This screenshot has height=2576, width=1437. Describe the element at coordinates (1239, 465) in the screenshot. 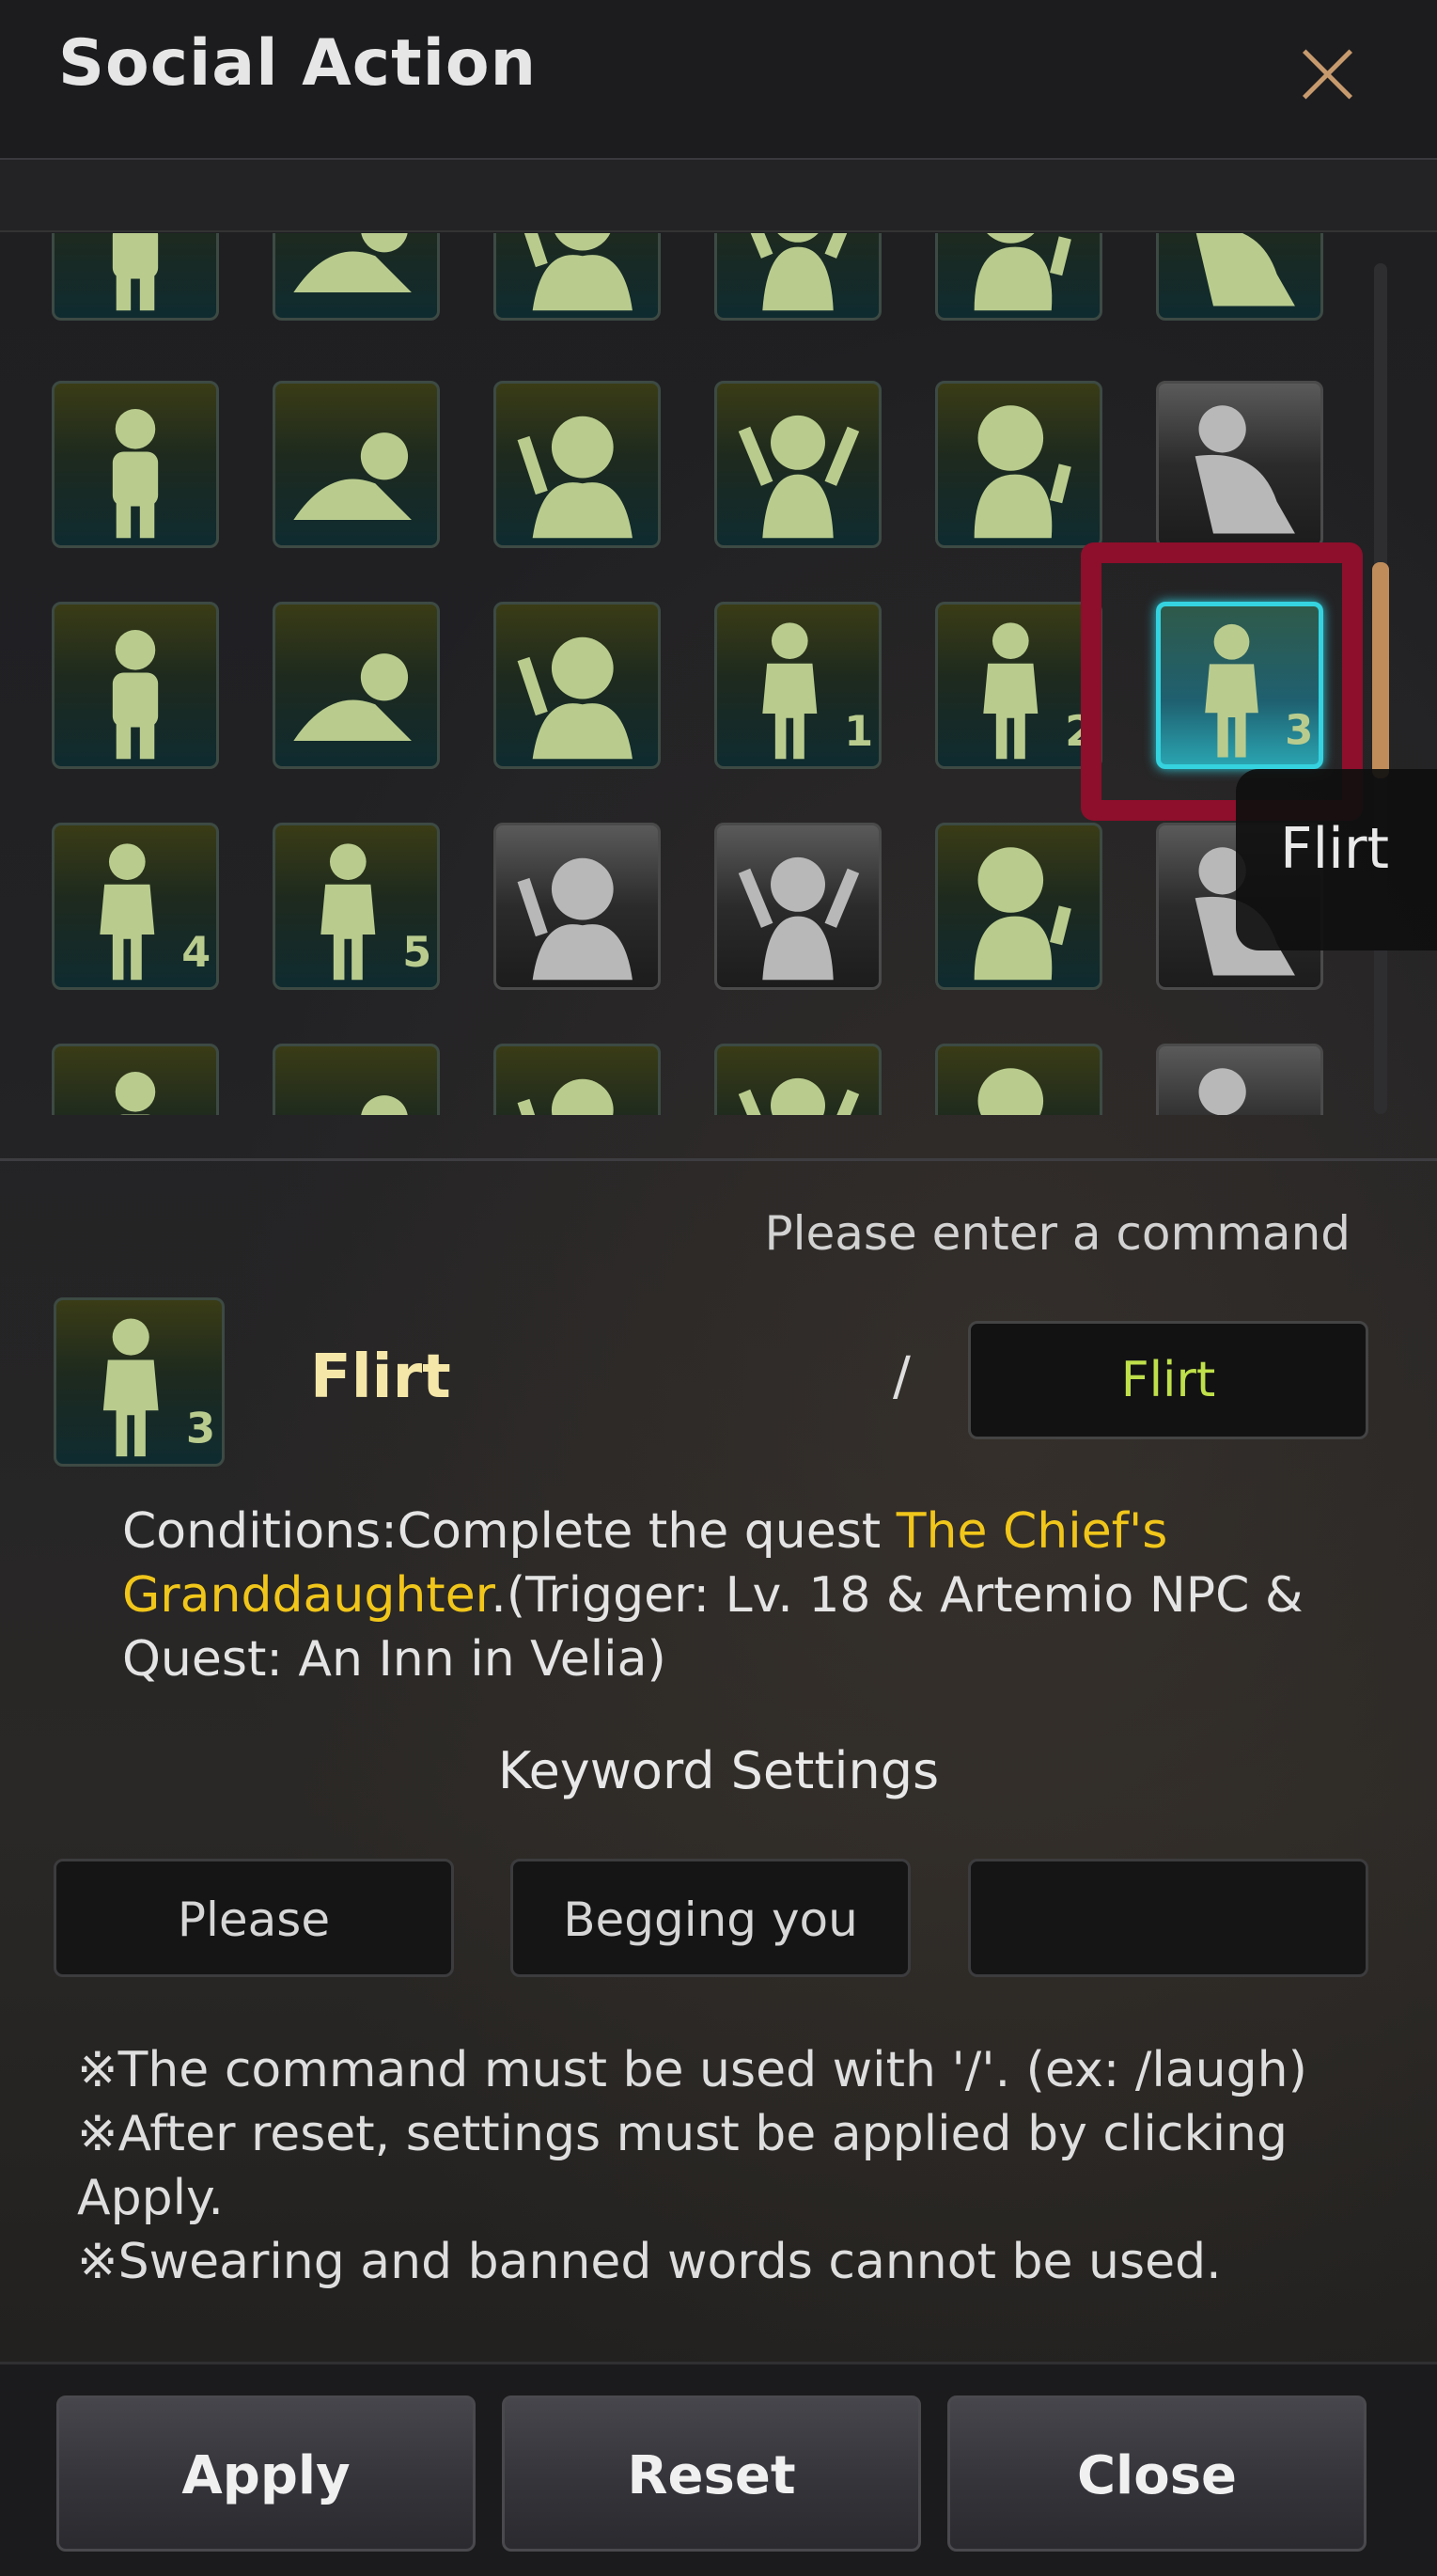

I see `kneel-icon` at that location.